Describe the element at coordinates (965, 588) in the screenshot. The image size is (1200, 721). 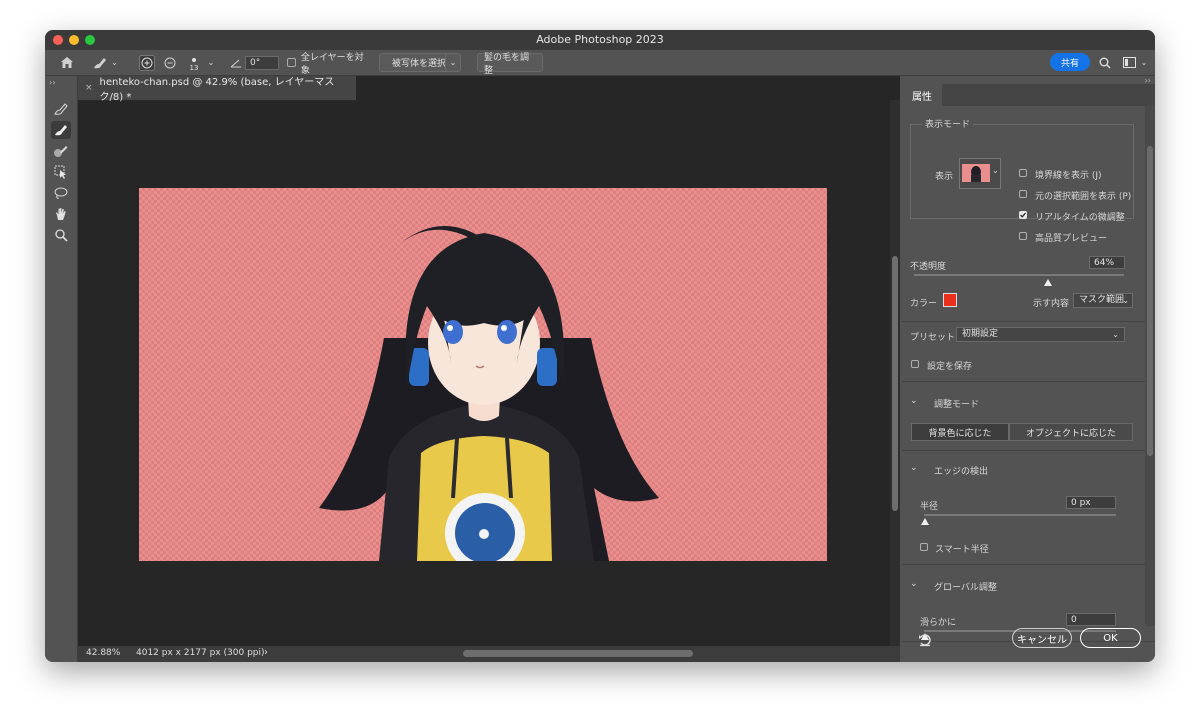
I see `global-refinements-label: グローバル調整` at that location.